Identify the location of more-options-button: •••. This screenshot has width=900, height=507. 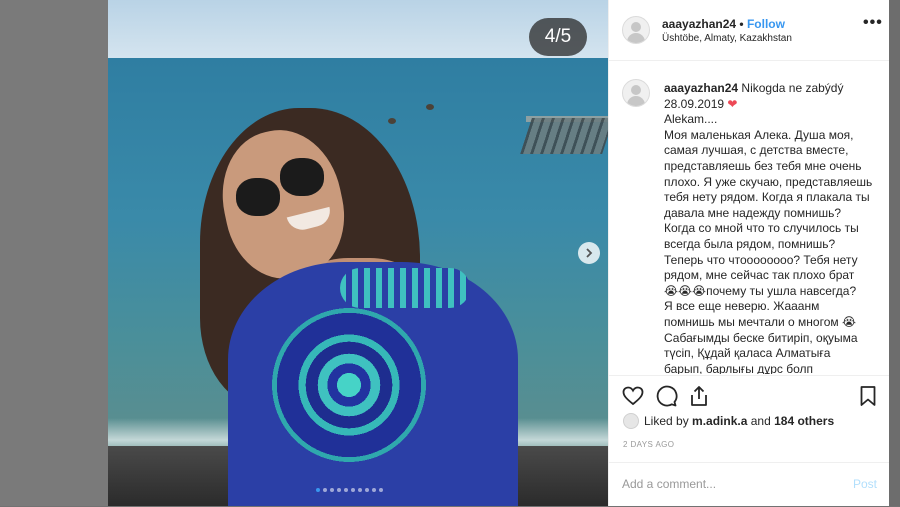
(873, 23).